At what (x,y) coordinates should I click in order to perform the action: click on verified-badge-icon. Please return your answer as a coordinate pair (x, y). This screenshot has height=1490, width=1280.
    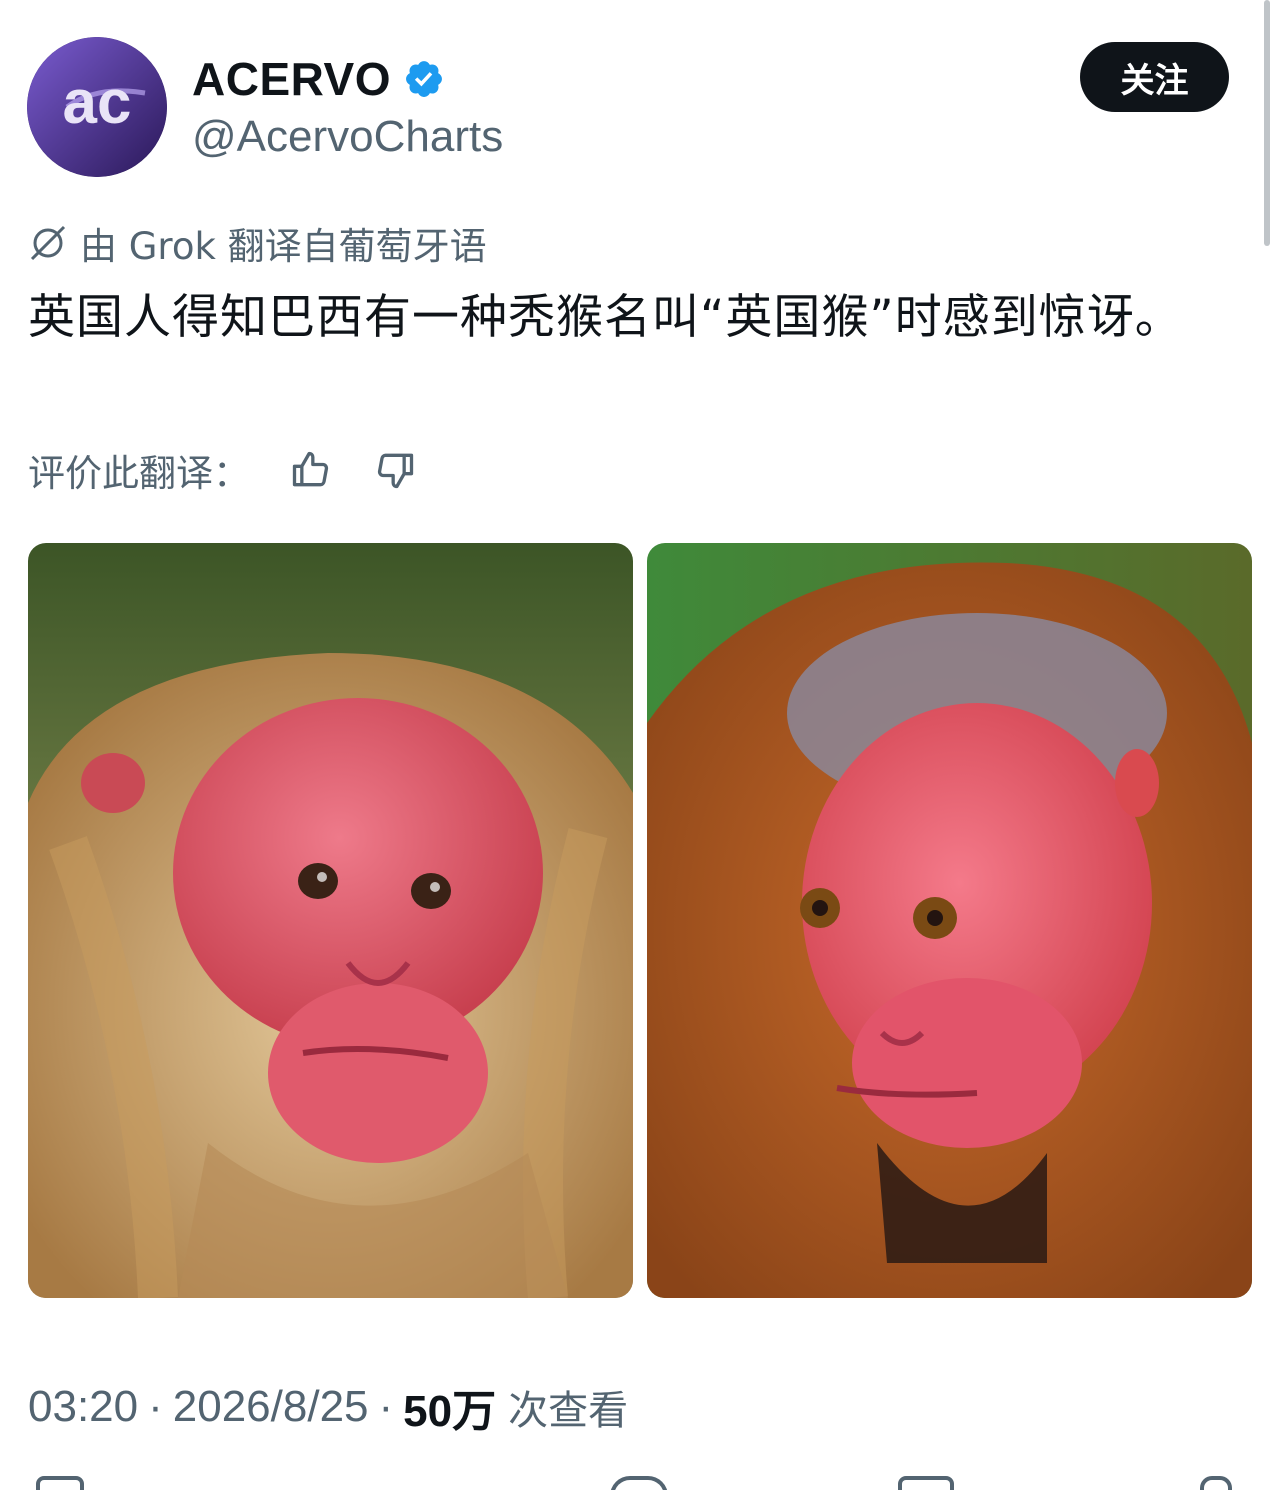
    Looking at the image, I should click on (424, 79).